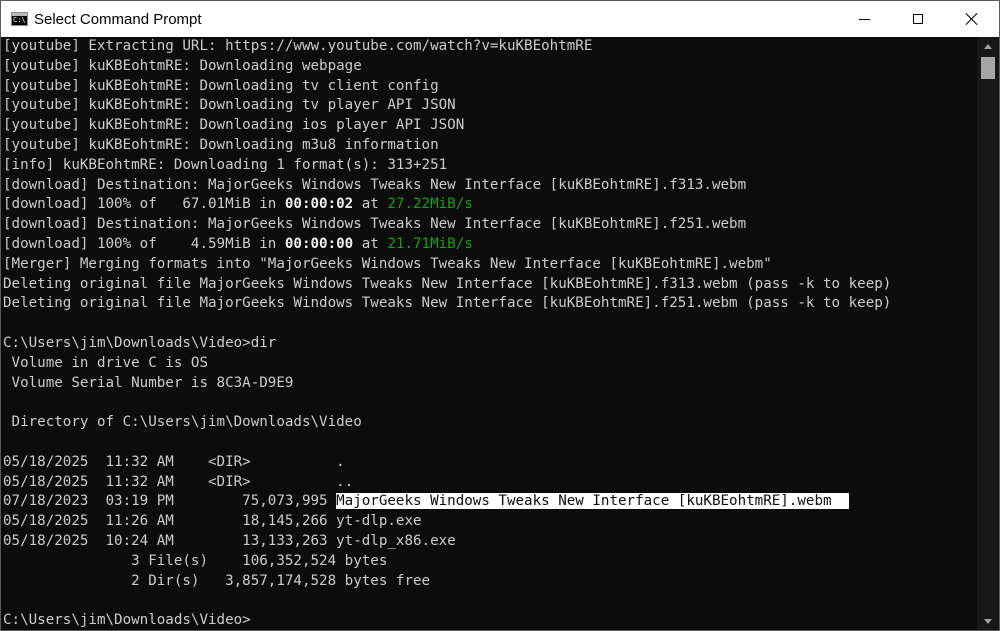  I want to click on scroll-thumb, so click(988, 68).